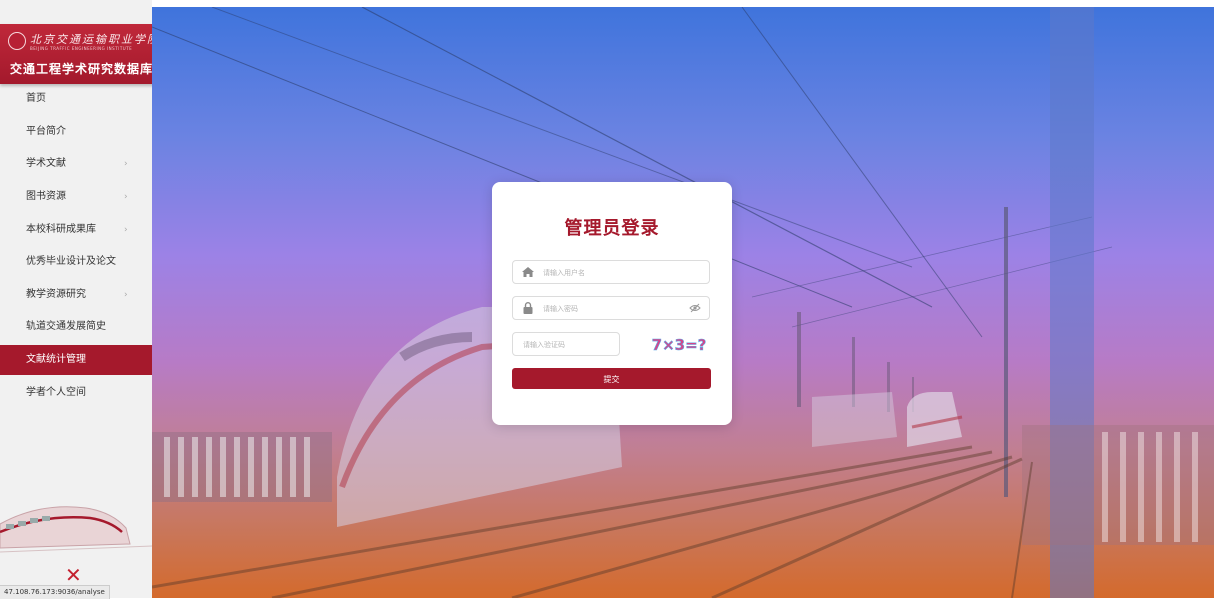  Describe the element at coordinates (76, 99) in the screenshot. I see `sidebar-item: 首页` at that location.